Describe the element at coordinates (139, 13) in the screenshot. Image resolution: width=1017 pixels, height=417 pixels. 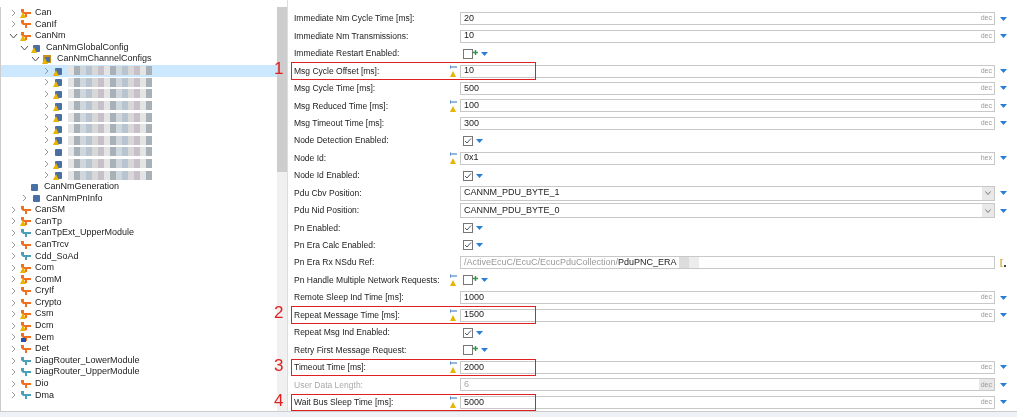
I see `tree-item: Can` at that location.